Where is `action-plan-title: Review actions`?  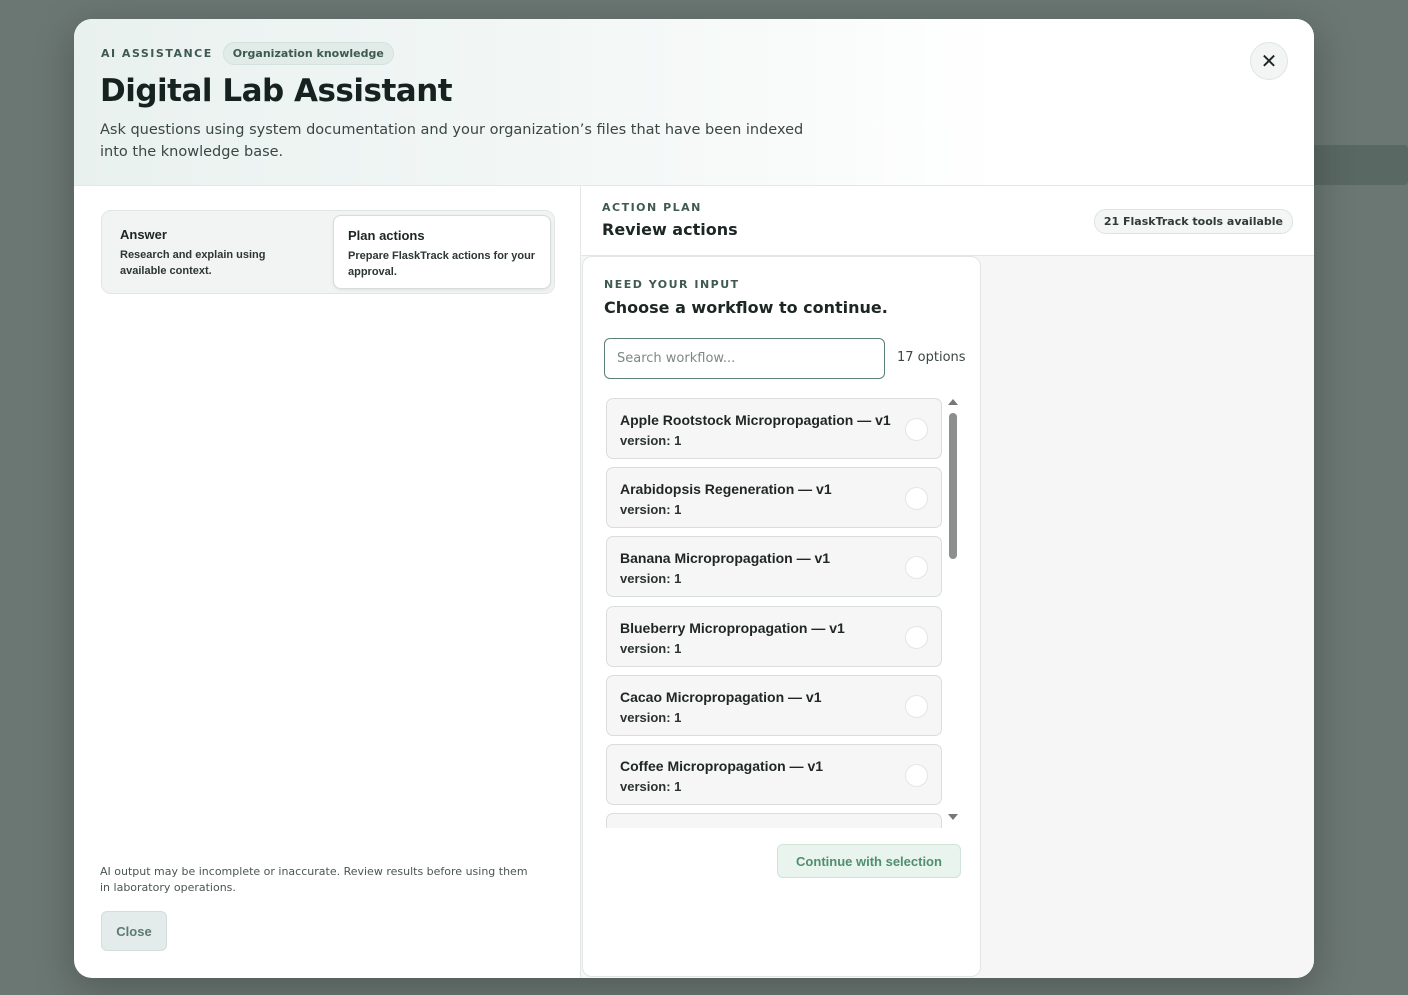 action-plan-title: Review actions is located at coordinates (670, 229).